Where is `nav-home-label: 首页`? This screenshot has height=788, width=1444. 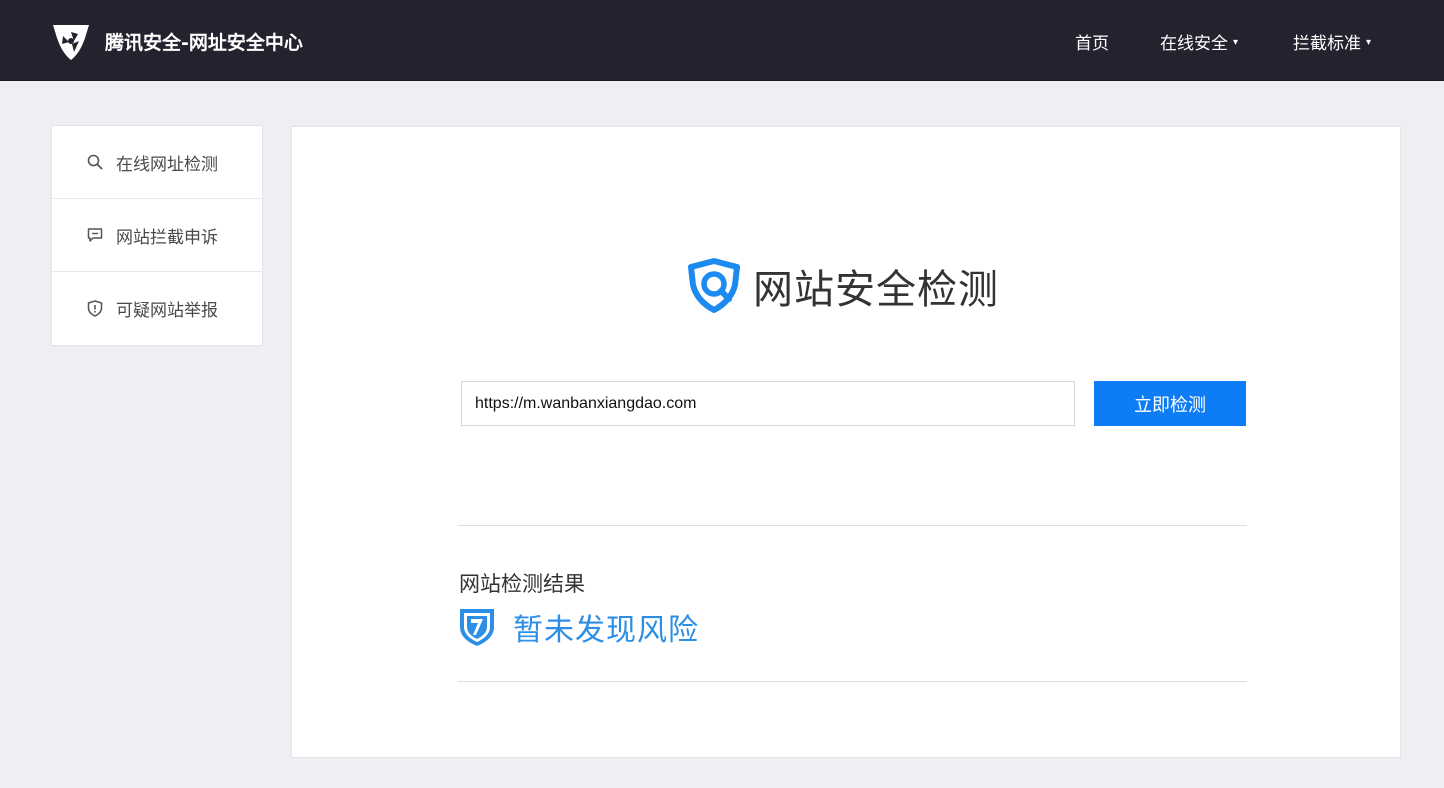
nav-home-label: 首页 is located at coordinates (1092, 44).